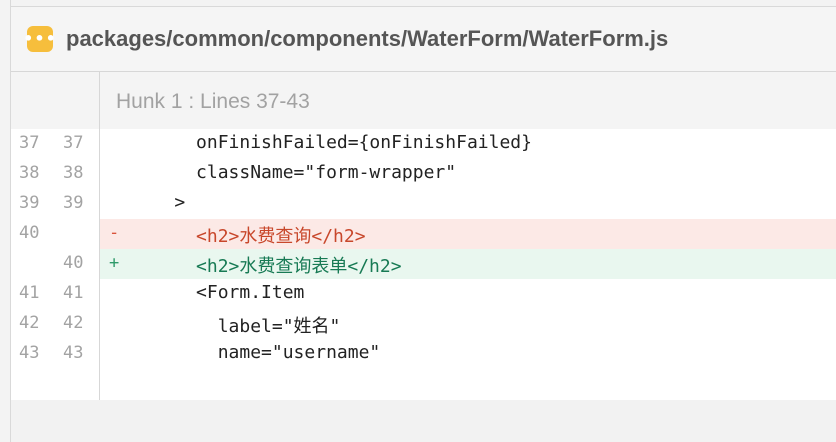  What do you see at coordinates (423, 100) in the screenshot?
I see `hunk-header: Hunk 1 : Lines 37-43` at bounding box center [423, 100].